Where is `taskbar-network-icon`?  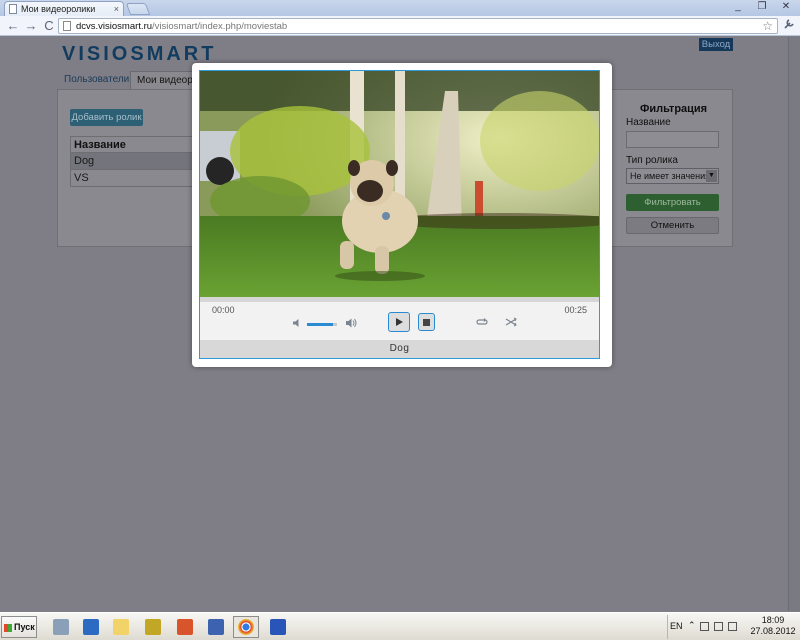
taskbar-network-icon is located at coordinates (61, 627).